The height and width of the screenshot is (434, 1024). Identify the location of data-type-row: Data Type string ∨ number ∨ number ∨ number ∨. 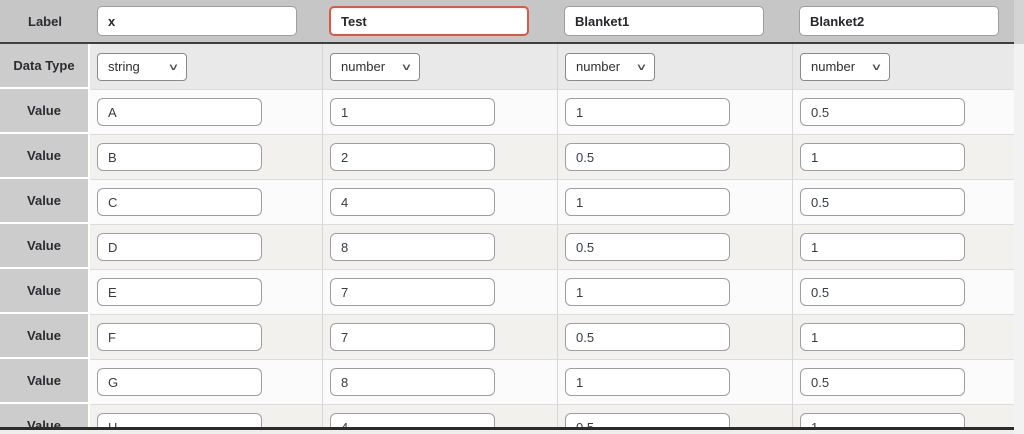
(507, 66).